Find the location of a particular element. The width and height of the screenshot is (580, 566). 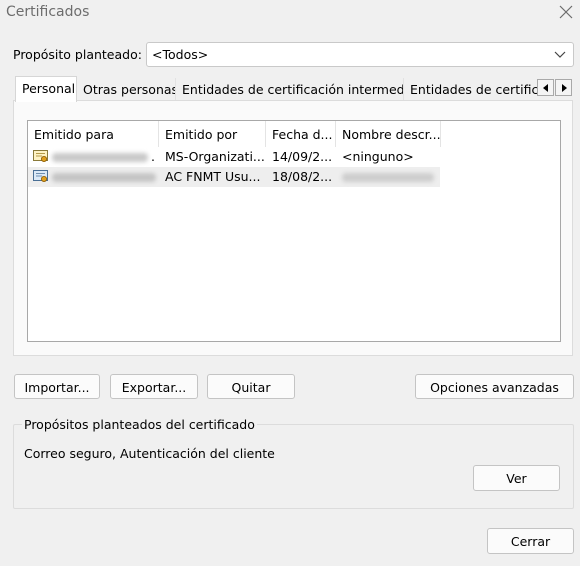

arrow-right-icon is located at coordinates (564, 88).